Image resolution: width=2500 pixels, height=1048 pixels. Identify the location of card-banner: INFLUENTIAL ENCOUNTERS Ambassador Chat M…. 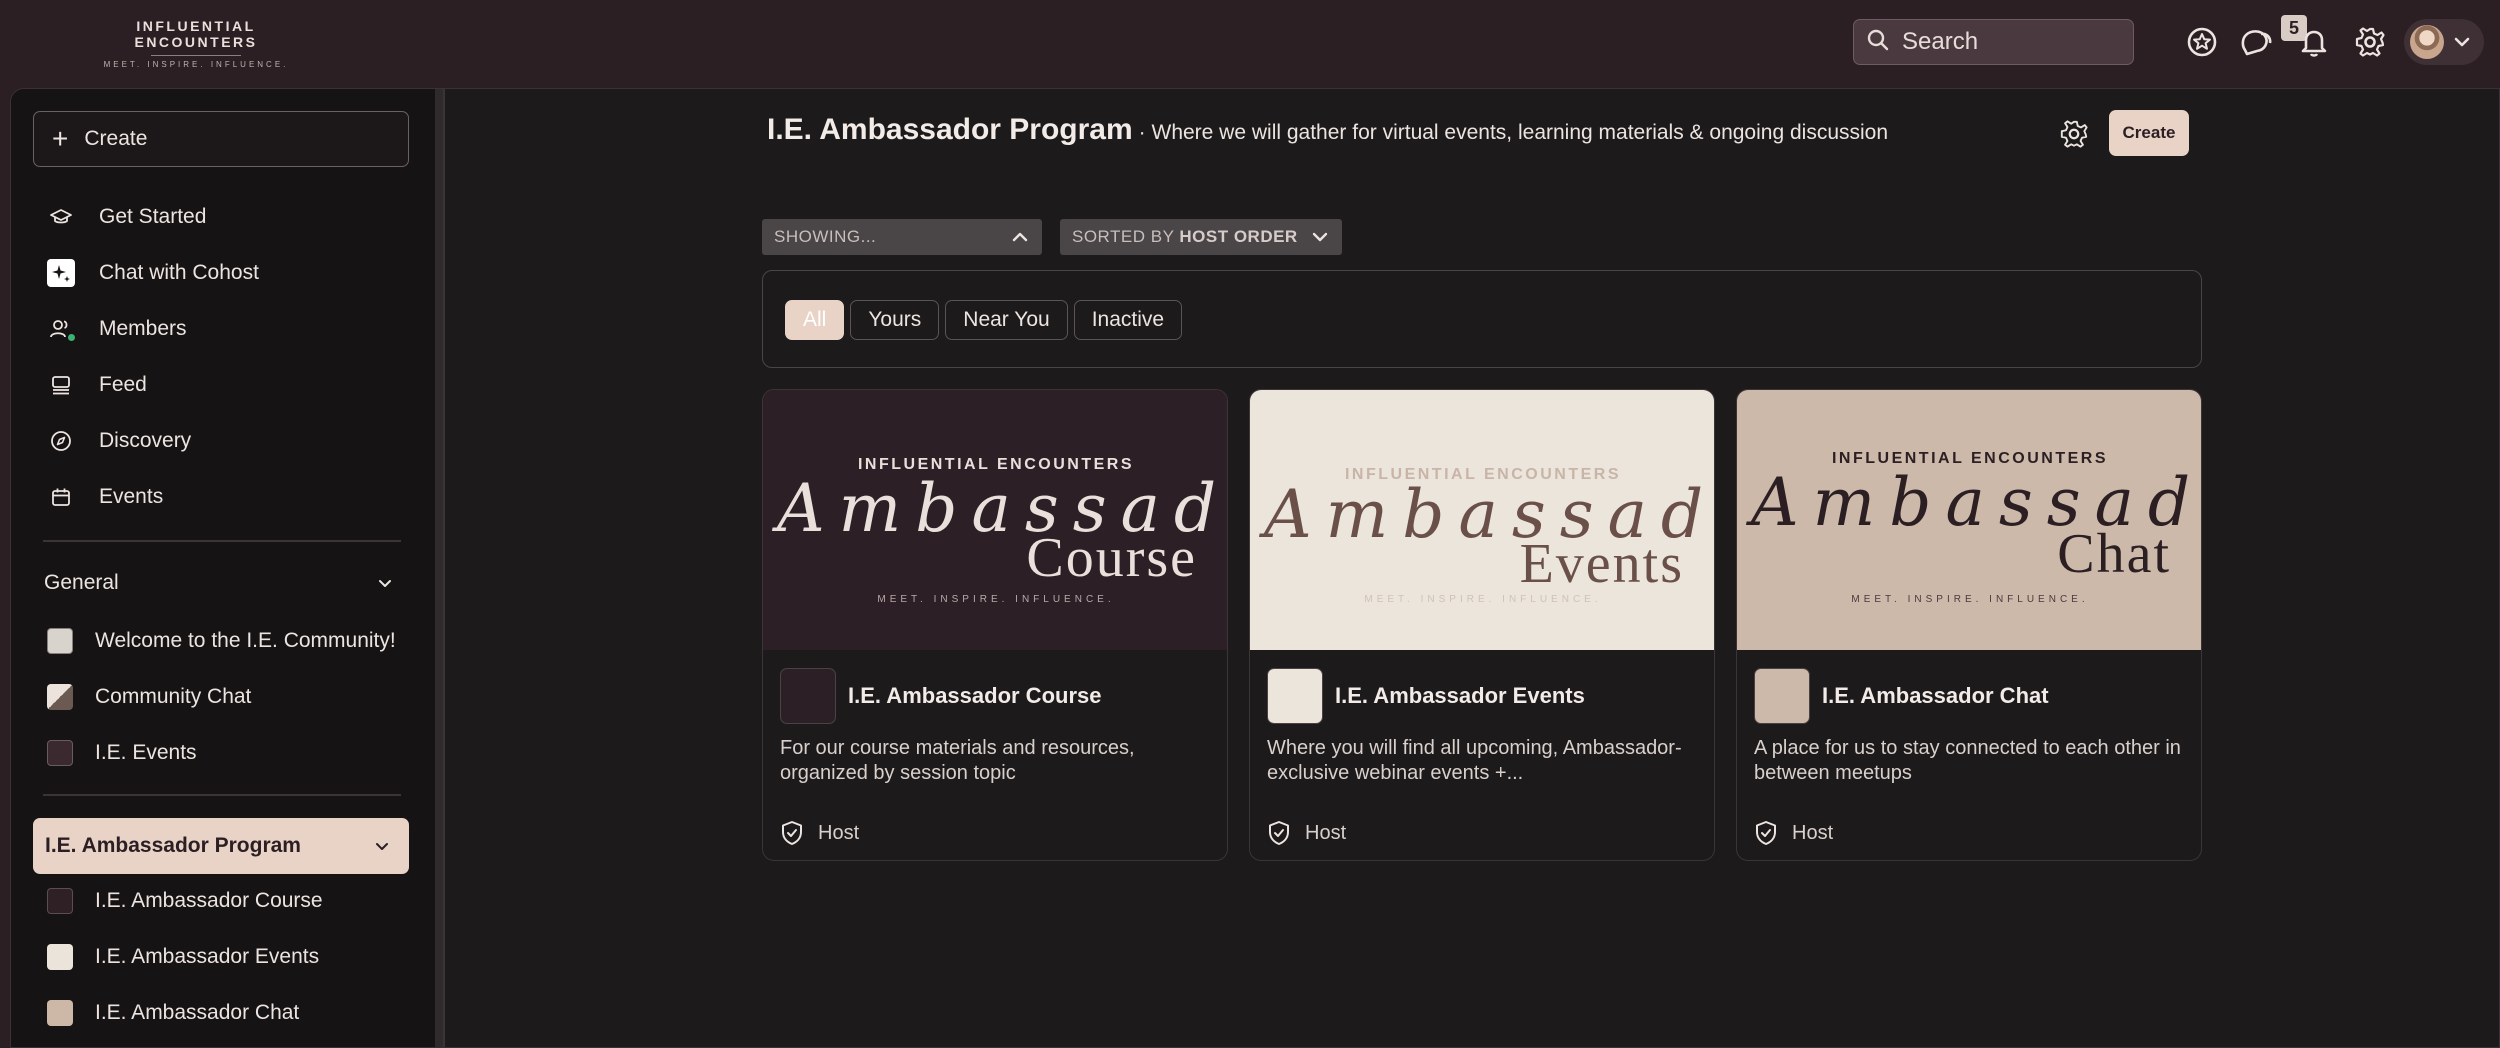
(1969, 520).